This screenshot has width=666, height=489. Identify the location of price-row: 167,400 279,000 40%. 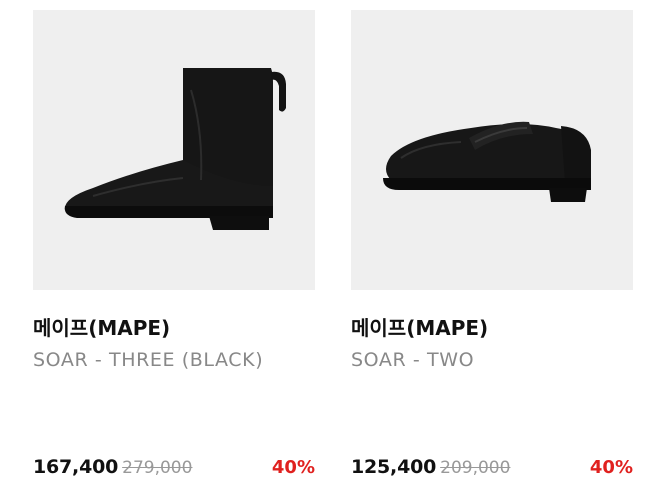
(174, 469).